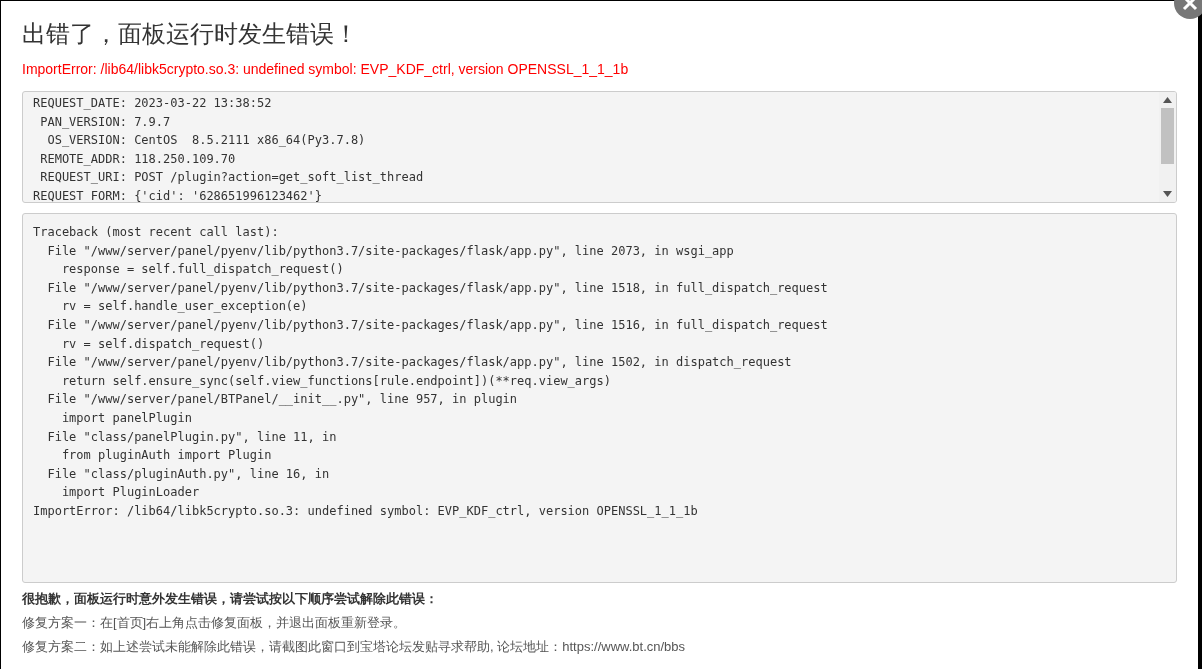 Image resolution: width=1202 pixels, height=669 pixels. Describe the element at coordinates (206, 141) in the screenshot. I see `code-line: OS_VERSION: CentOS 8.5.2111 x86_64(Py3.7.8)` at that location.